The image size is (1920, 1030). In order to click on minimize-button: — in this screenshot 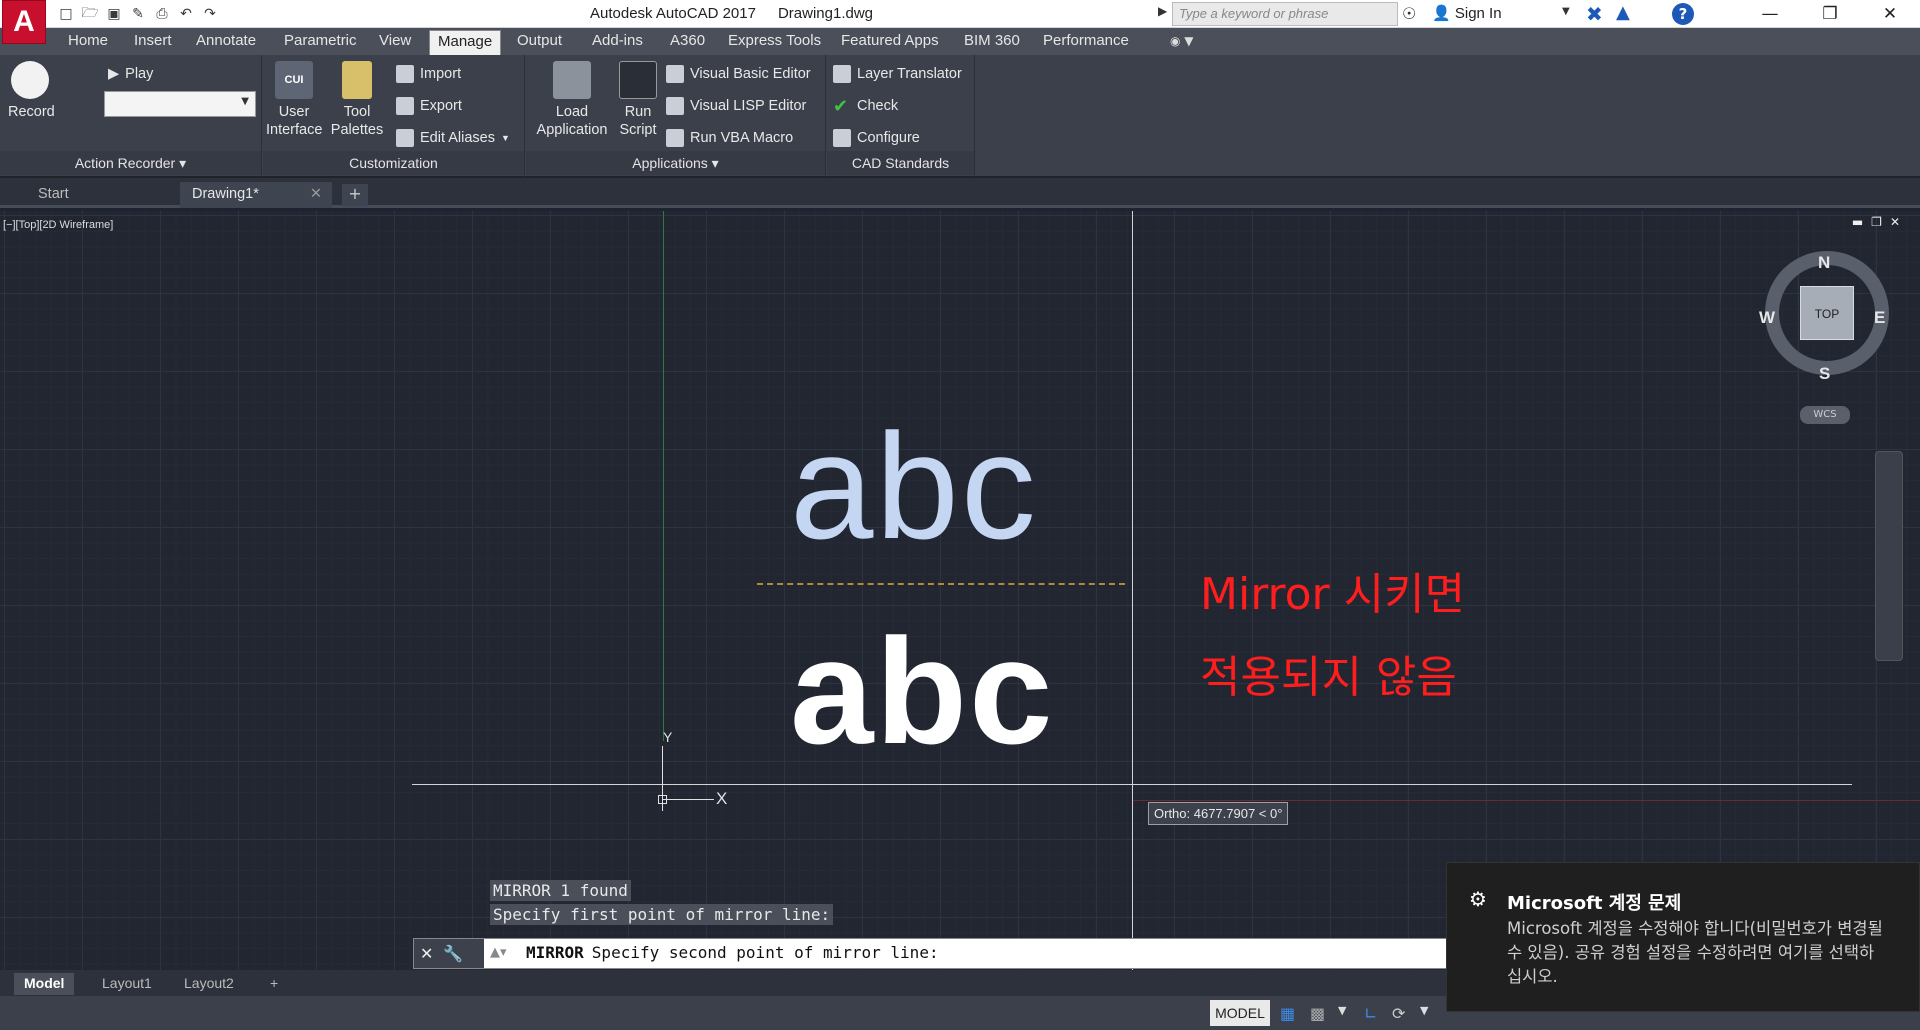, I will do `click(1770, 14)`.